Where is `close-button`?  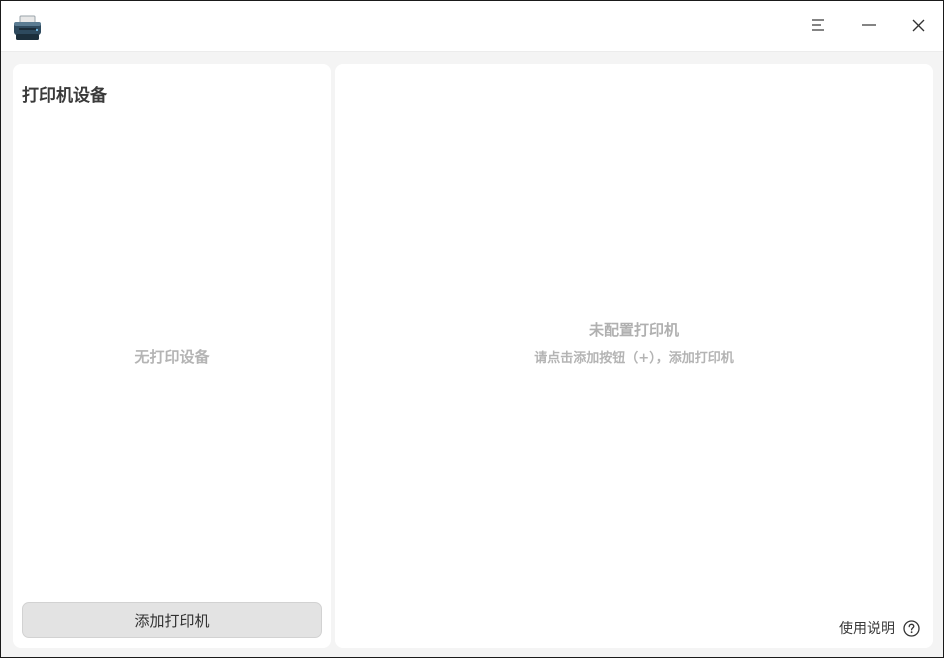
close-button is located at coordinates (918, 26).